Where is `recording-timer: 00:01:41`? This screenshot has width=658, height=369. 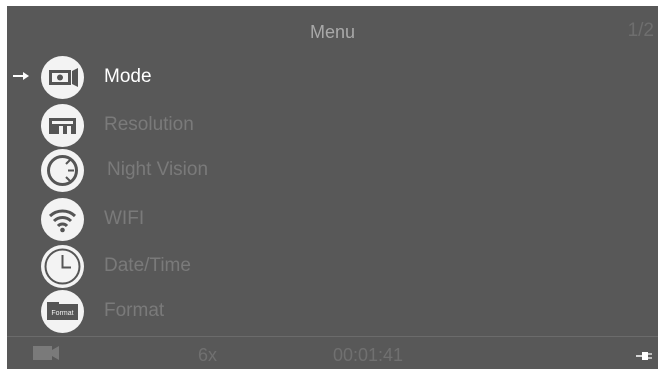
recording-timer: 00:01:41 is located at coordinates (368, 355).